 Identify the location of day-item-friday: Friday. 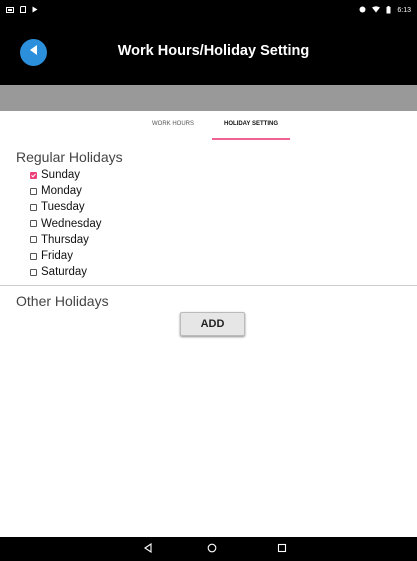
(66, 256).